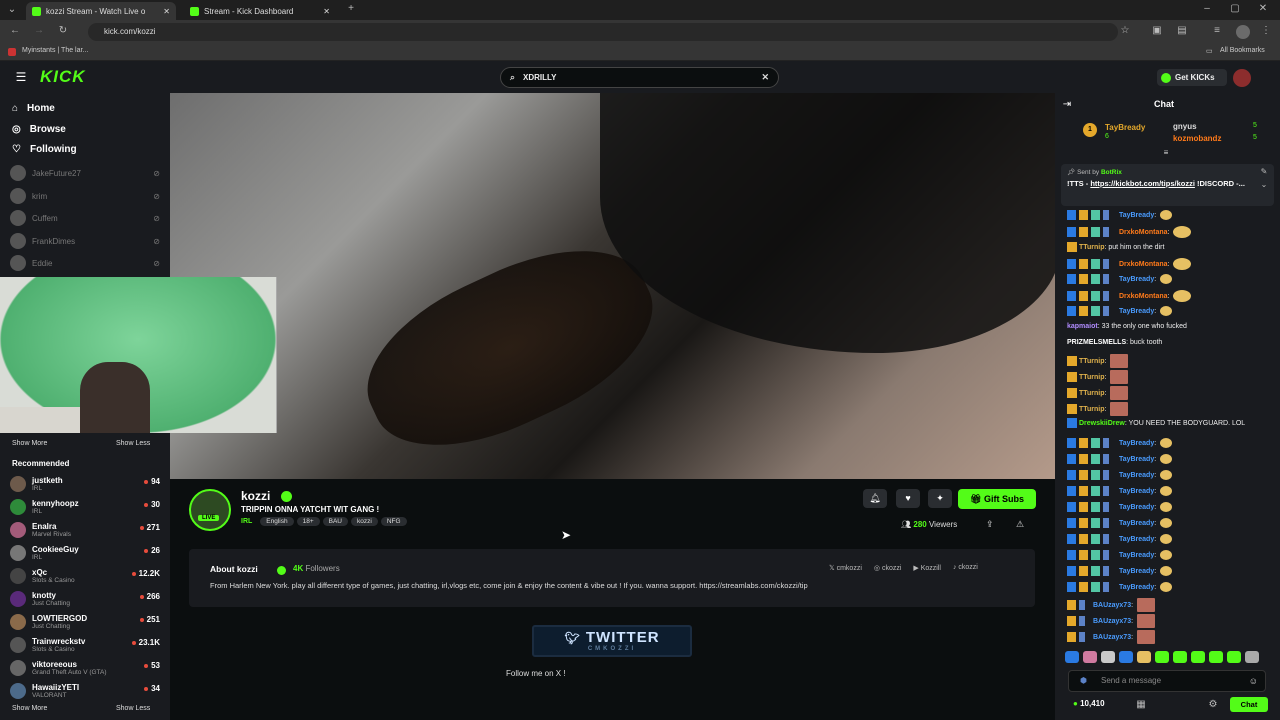  I want to click on unpin-icon: ✎, so click(1264, 171).